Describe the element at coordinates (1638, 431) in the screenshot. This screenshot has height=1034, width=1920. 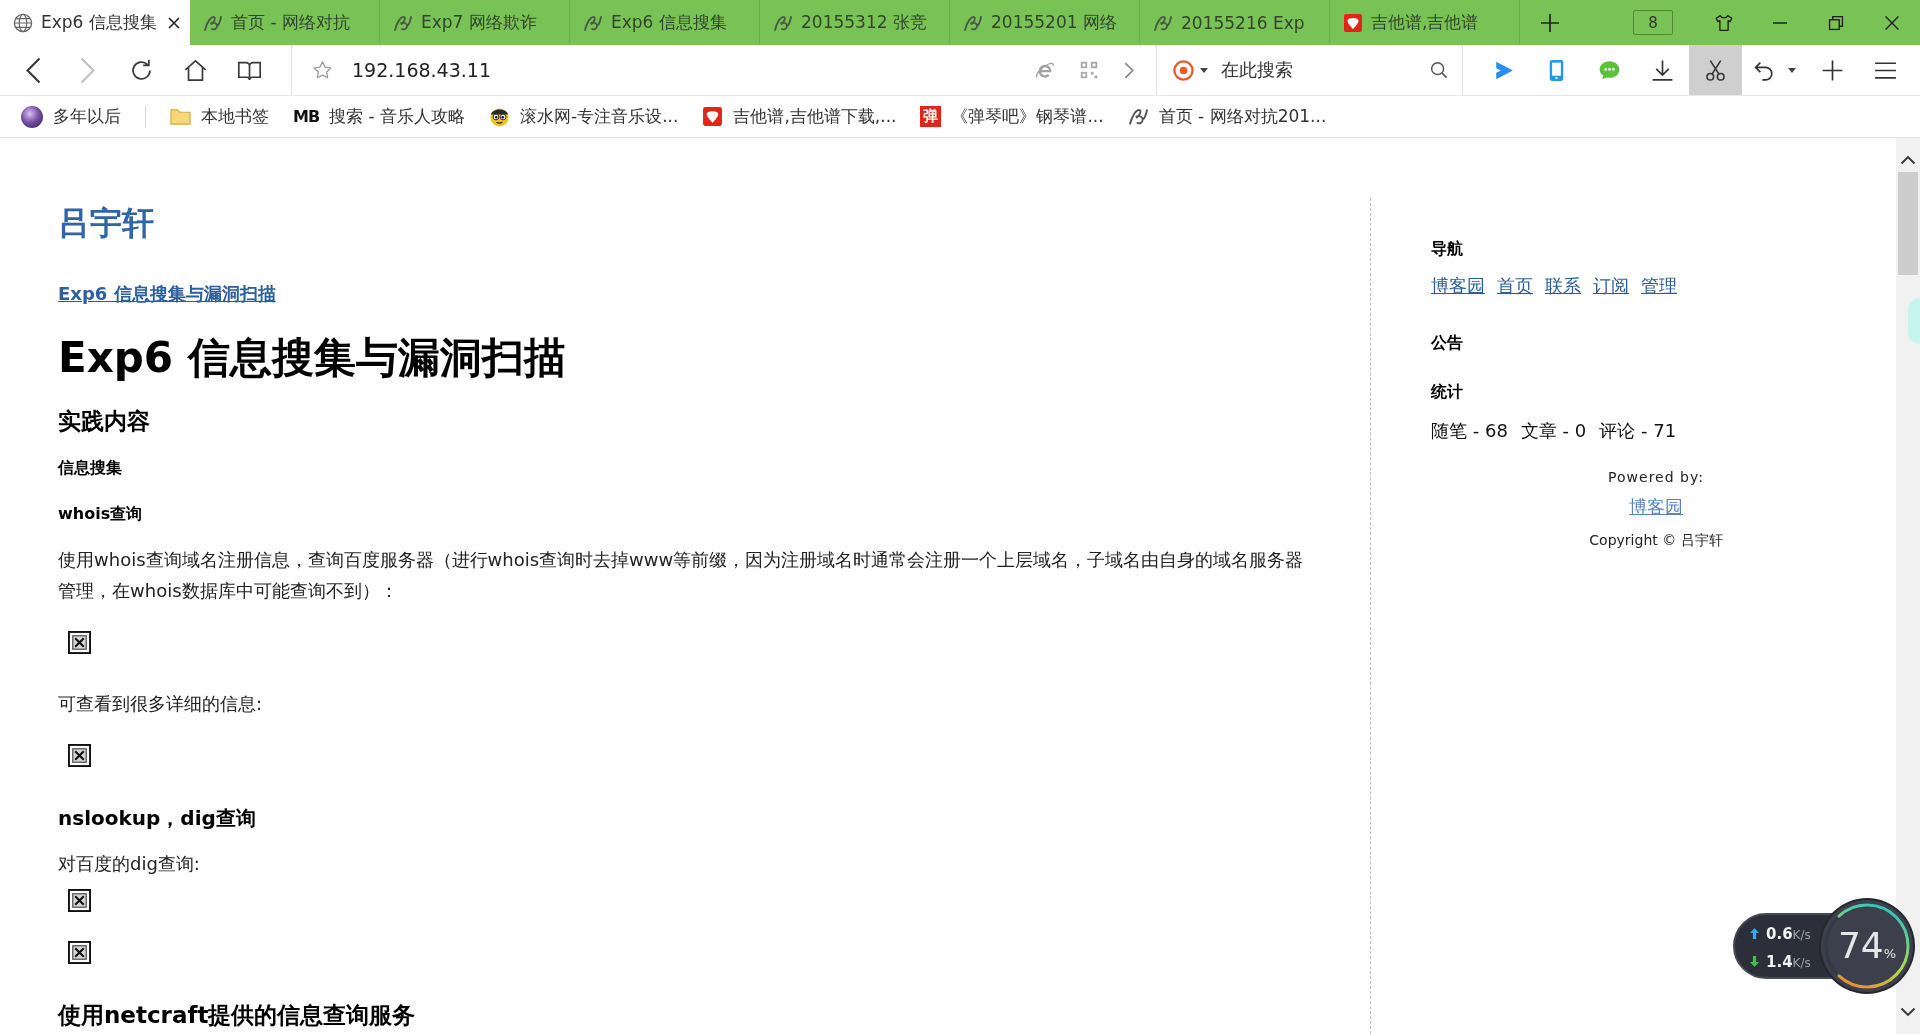
I see `stat-count: 评论 - 71` at that location.